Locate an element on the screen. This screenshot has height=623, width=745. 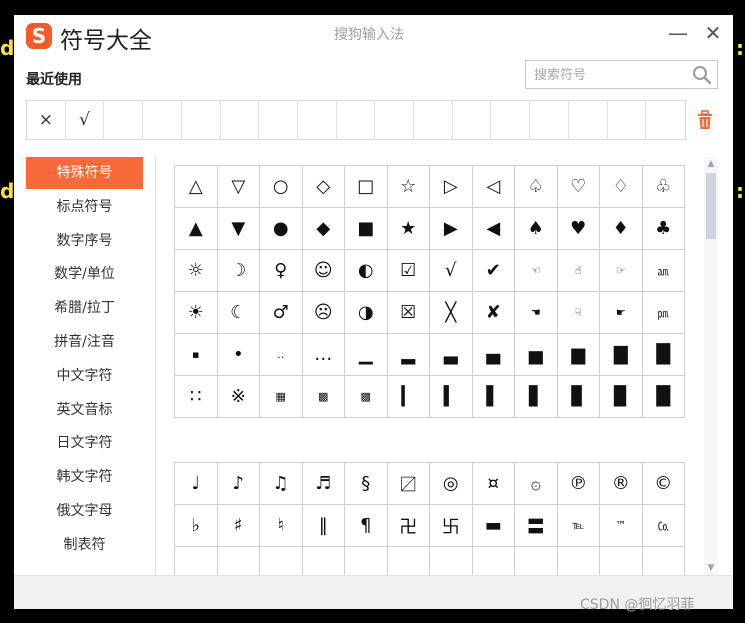
sidebar-category-item: 数字序号 is located at coordinates (84, 241).